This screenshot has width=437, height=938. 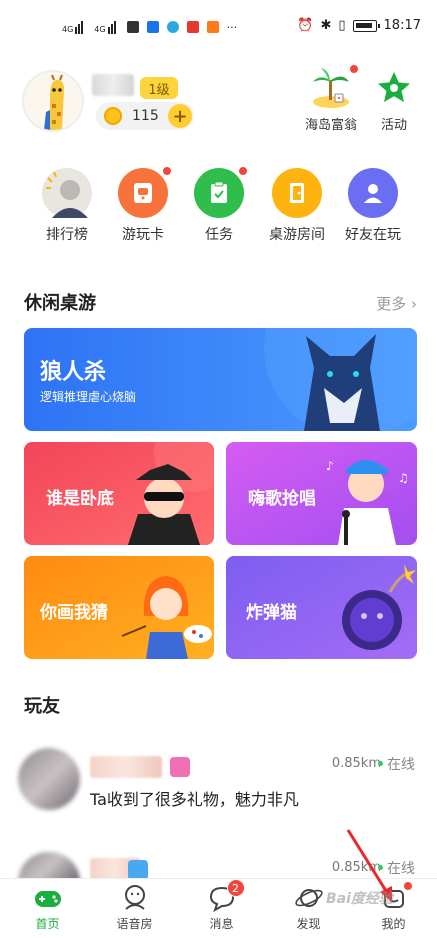 I want to click on entry-room: 桌游房间, so click(x=297, y=204).